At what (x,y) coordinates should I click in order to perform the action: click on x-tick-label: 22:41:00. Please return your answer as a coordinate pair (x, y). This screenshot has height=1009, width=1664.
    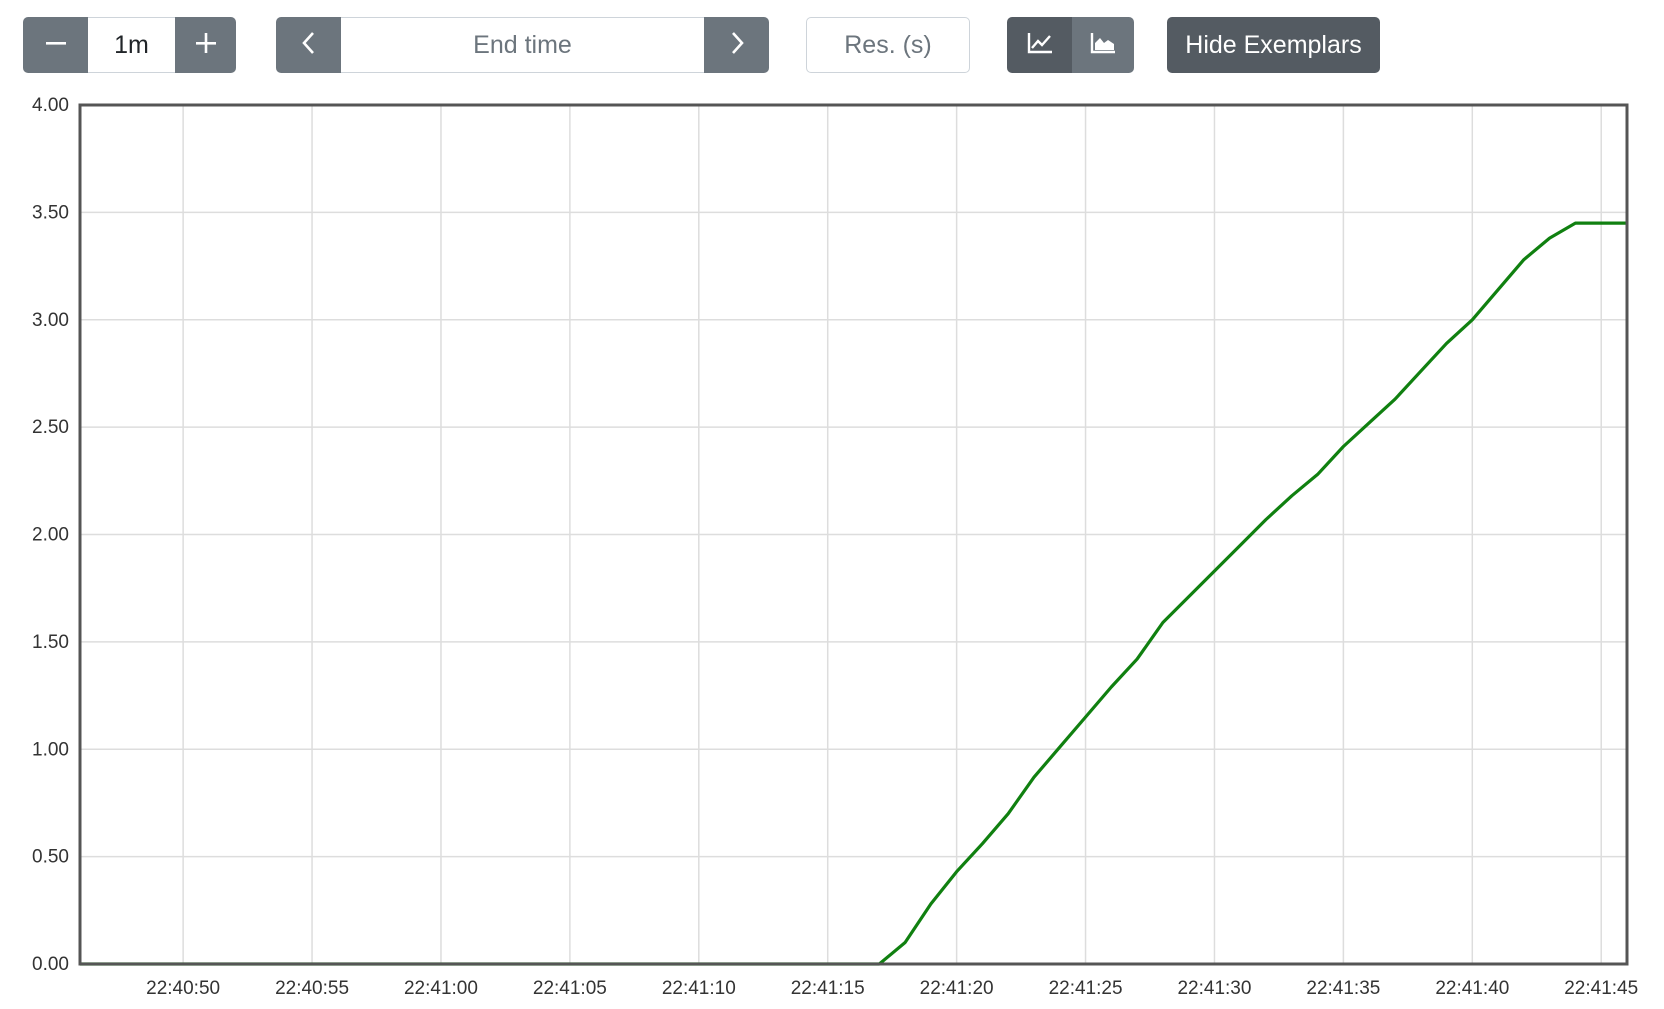
    Looking at the image, I should click on (441, 988).